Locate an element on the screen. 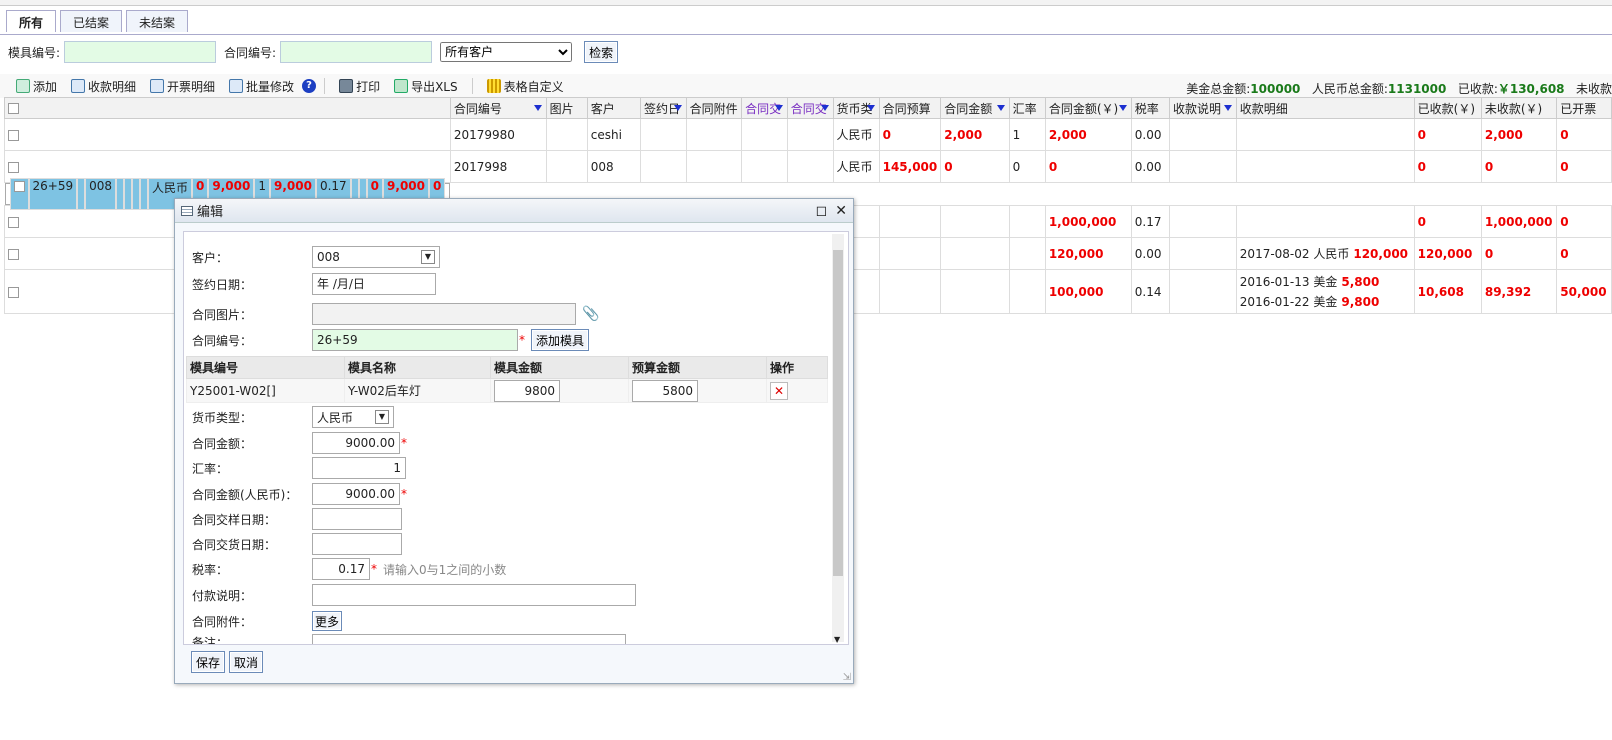 Image resolution: width=1612 pixels, height=740 pixels. amount-input: 9000.00 is located at coordinates (356, 443).